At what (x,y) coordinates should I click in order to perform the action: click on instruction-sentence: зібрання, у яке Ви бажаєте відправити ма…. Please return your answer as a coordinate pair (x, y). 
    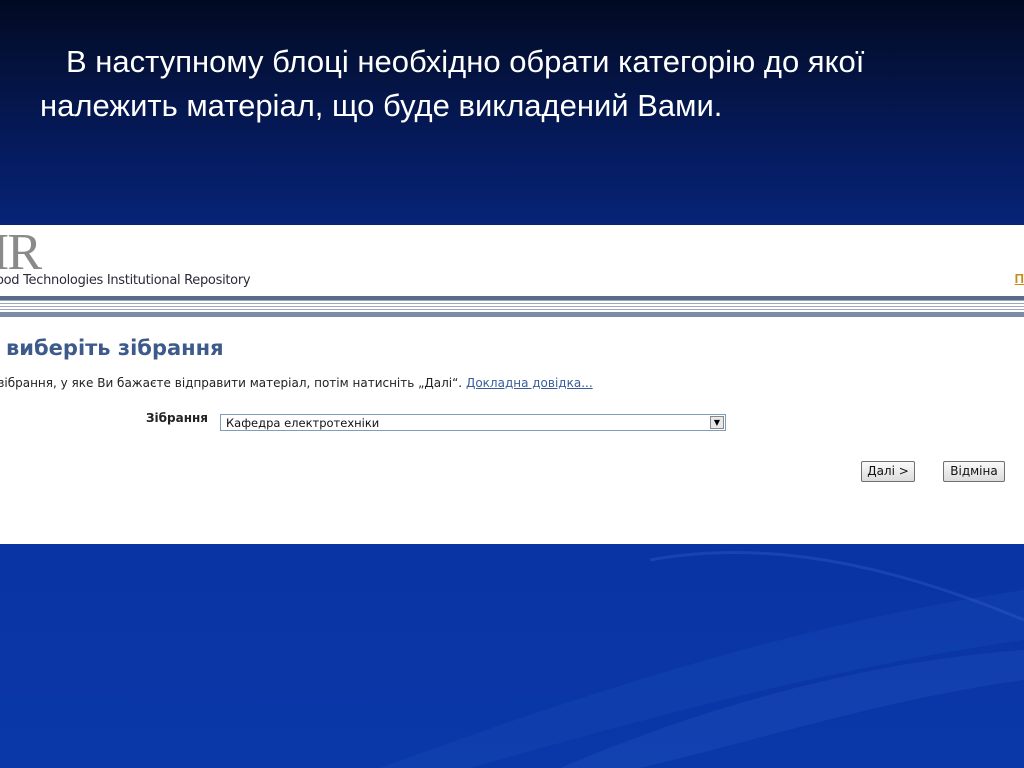
    Looking at the image, I should click on (231, 383).